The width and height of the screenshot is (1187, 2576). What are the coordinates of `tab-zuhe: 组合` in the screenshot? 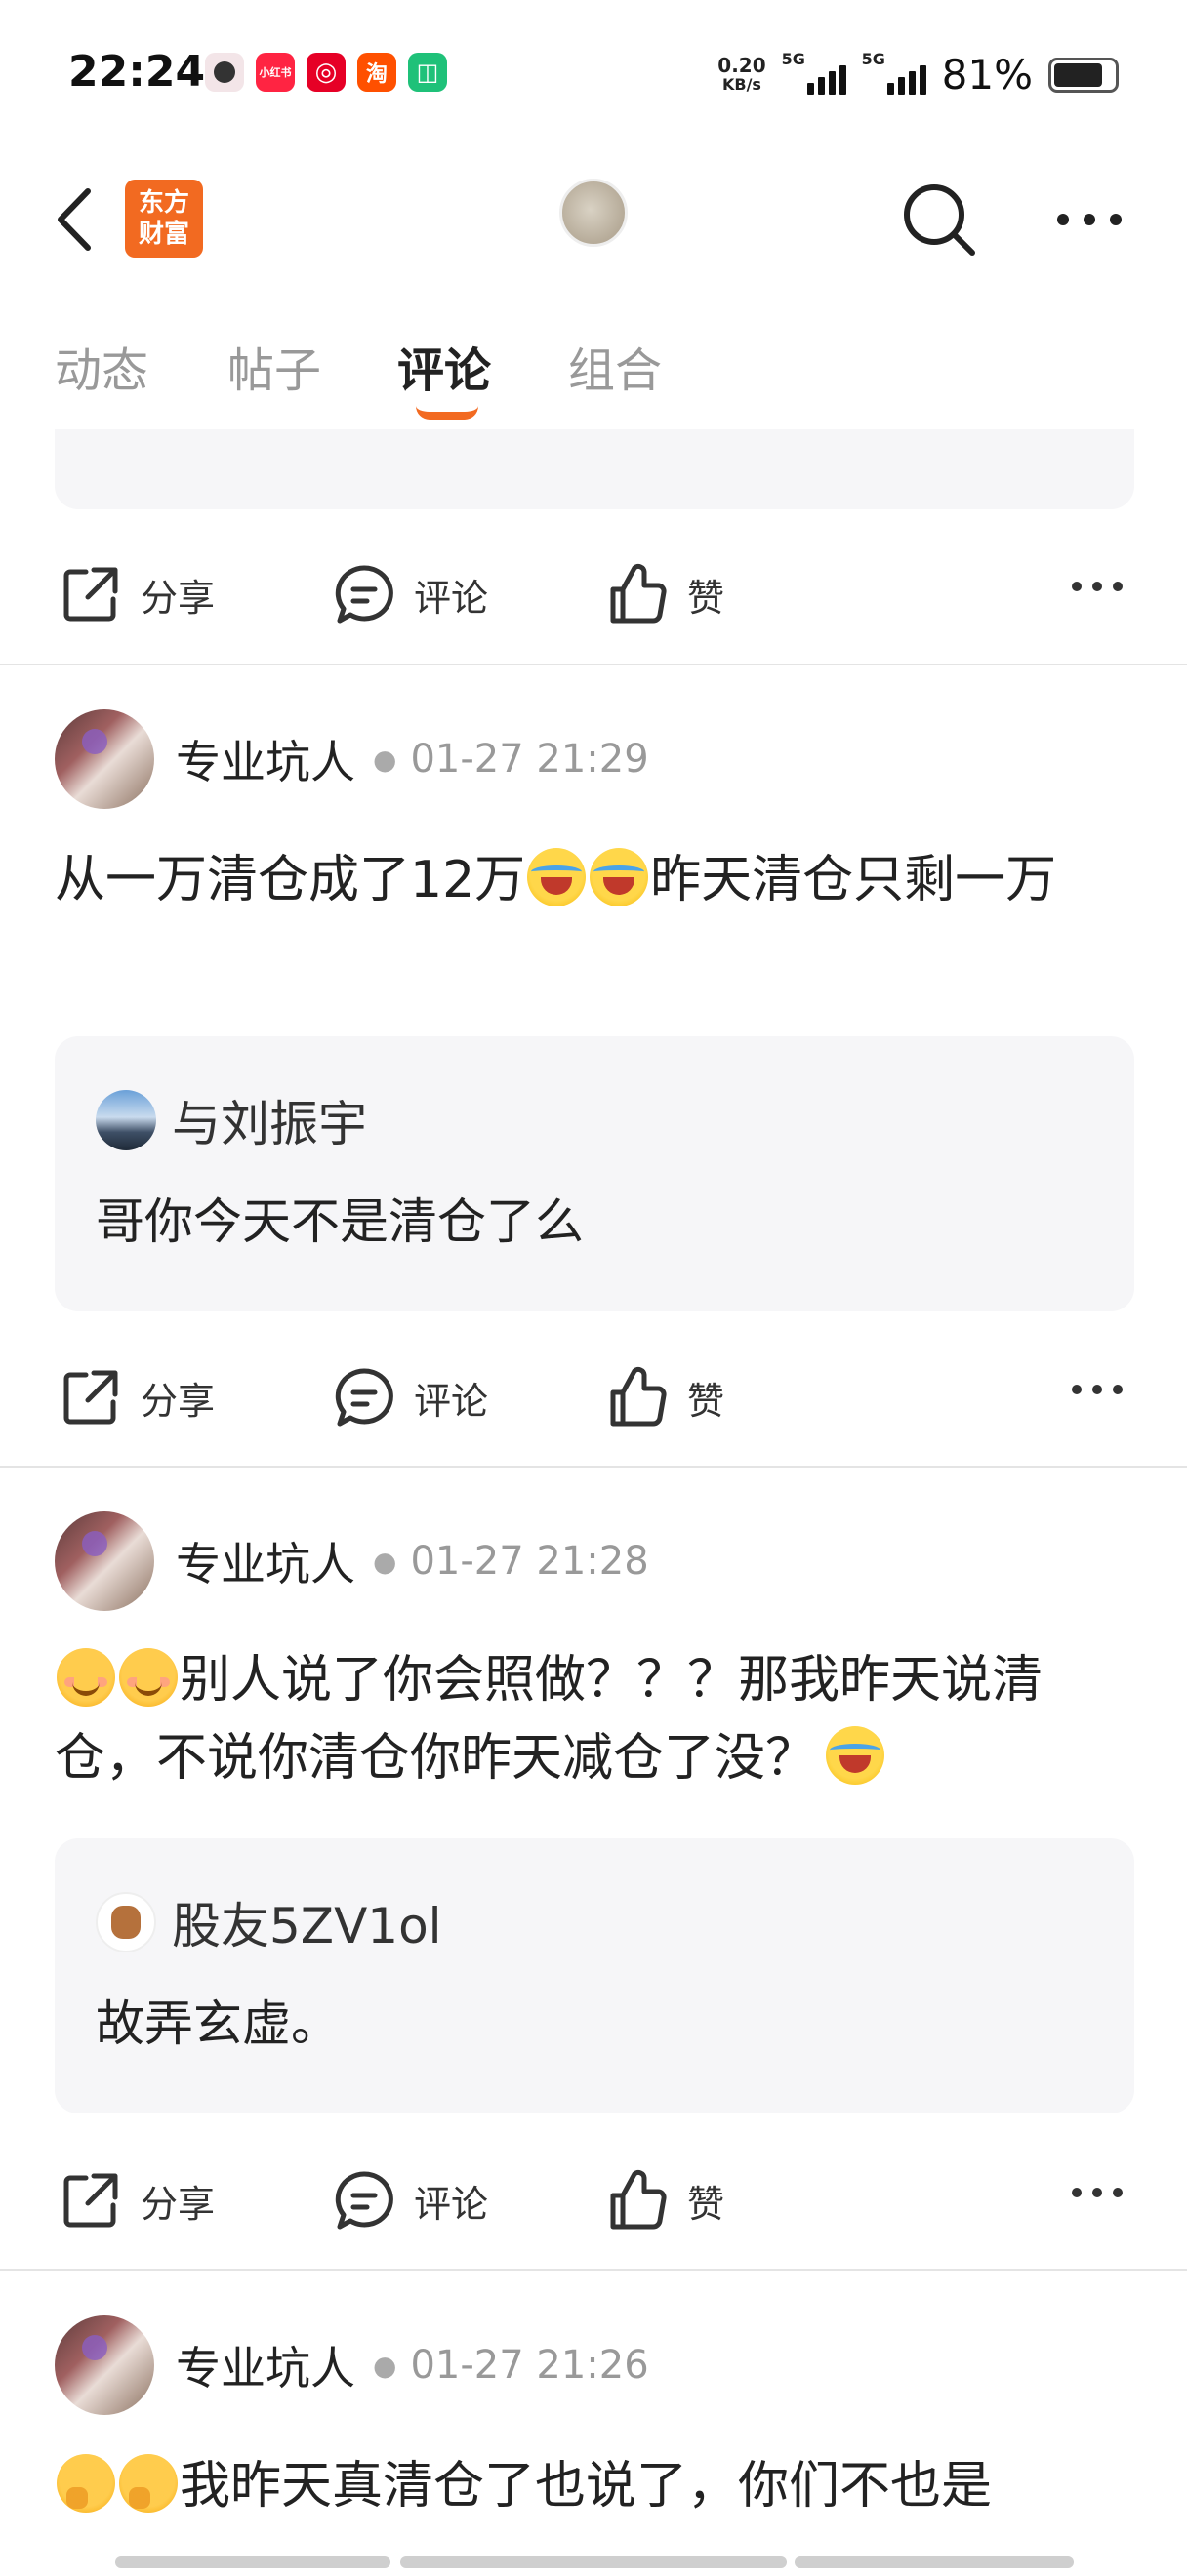 It's located at (615, 366).